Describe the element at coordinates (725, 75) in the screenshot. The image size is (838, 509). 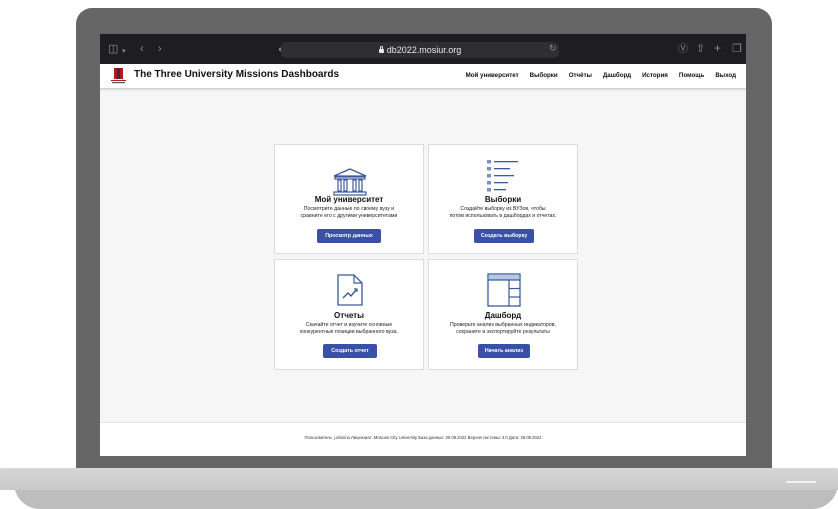
I see `nav-logout: Выход` at that location.